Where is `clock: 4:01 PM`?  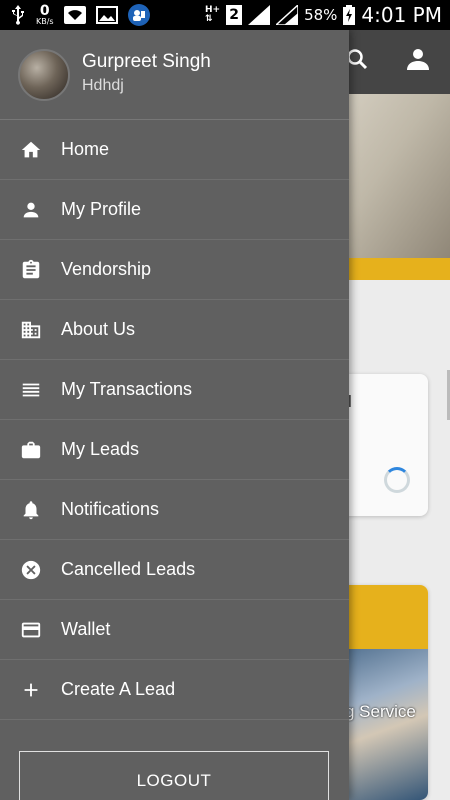
clock: 4:01 PM is located at coordinates (401, 15).